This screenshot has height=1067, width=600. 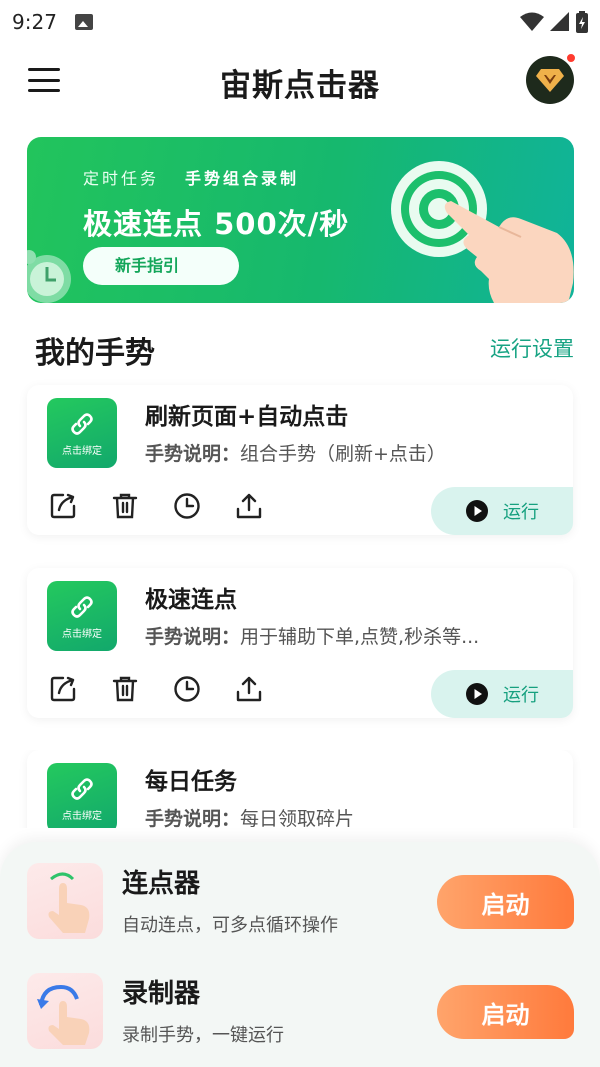 I want to click on status-time: 9:27, so click(x=34, y=22).